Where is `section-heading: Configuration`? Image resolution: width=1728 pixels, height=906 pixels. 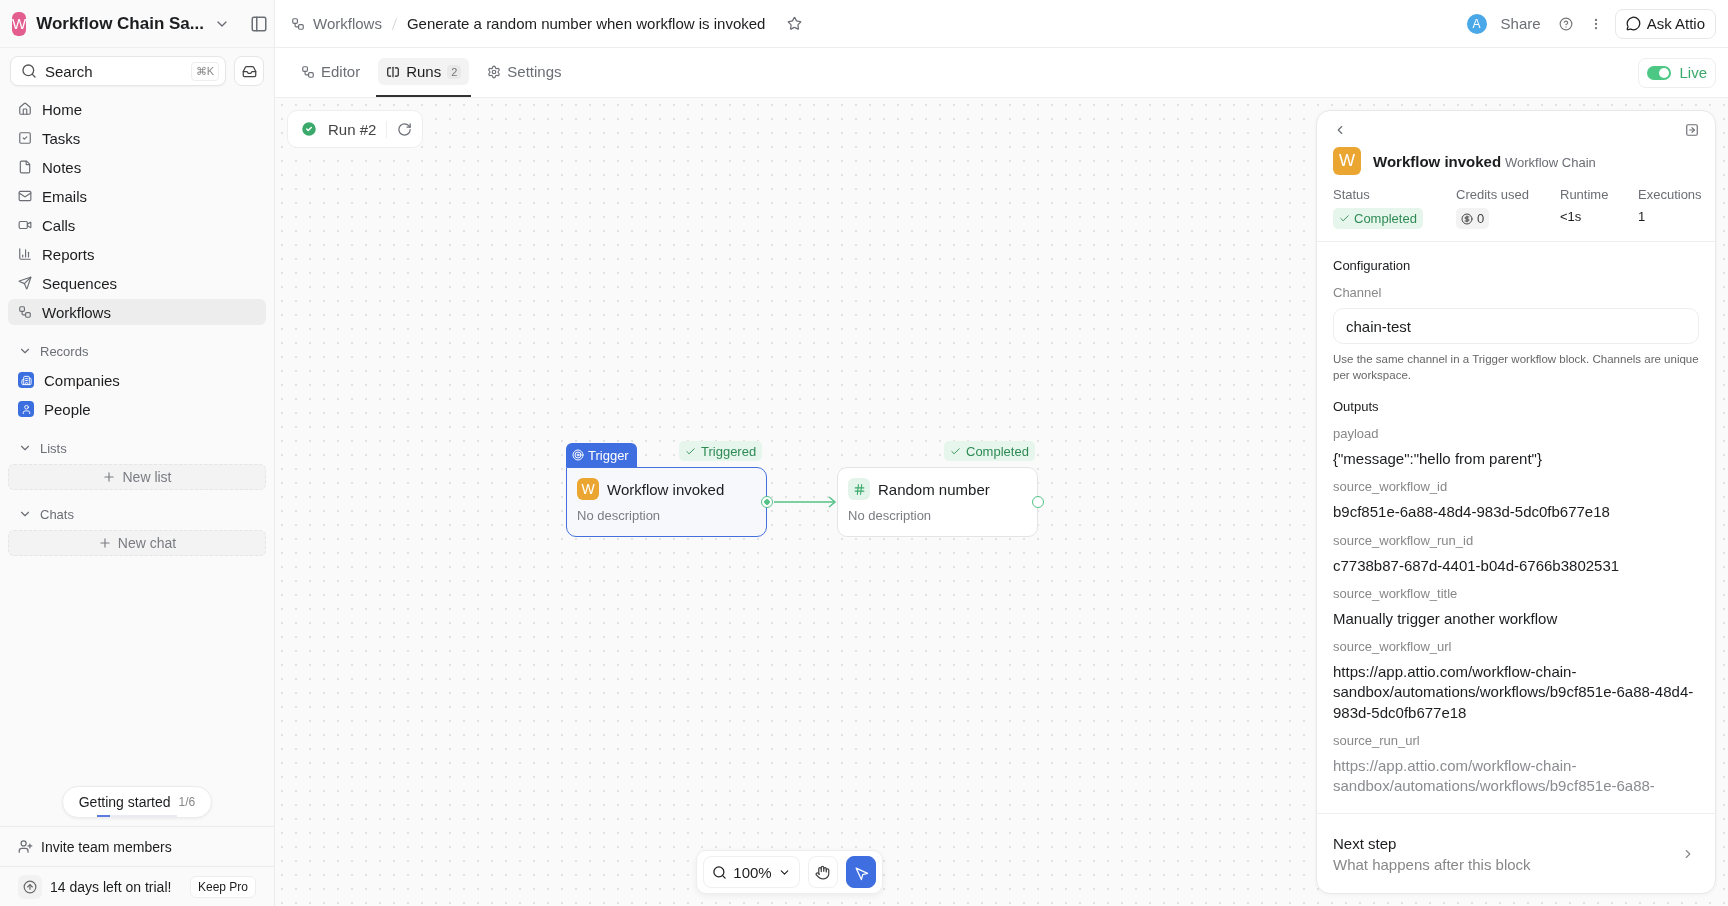
section-heading: Configuration is located at coordinates (1372, 265).